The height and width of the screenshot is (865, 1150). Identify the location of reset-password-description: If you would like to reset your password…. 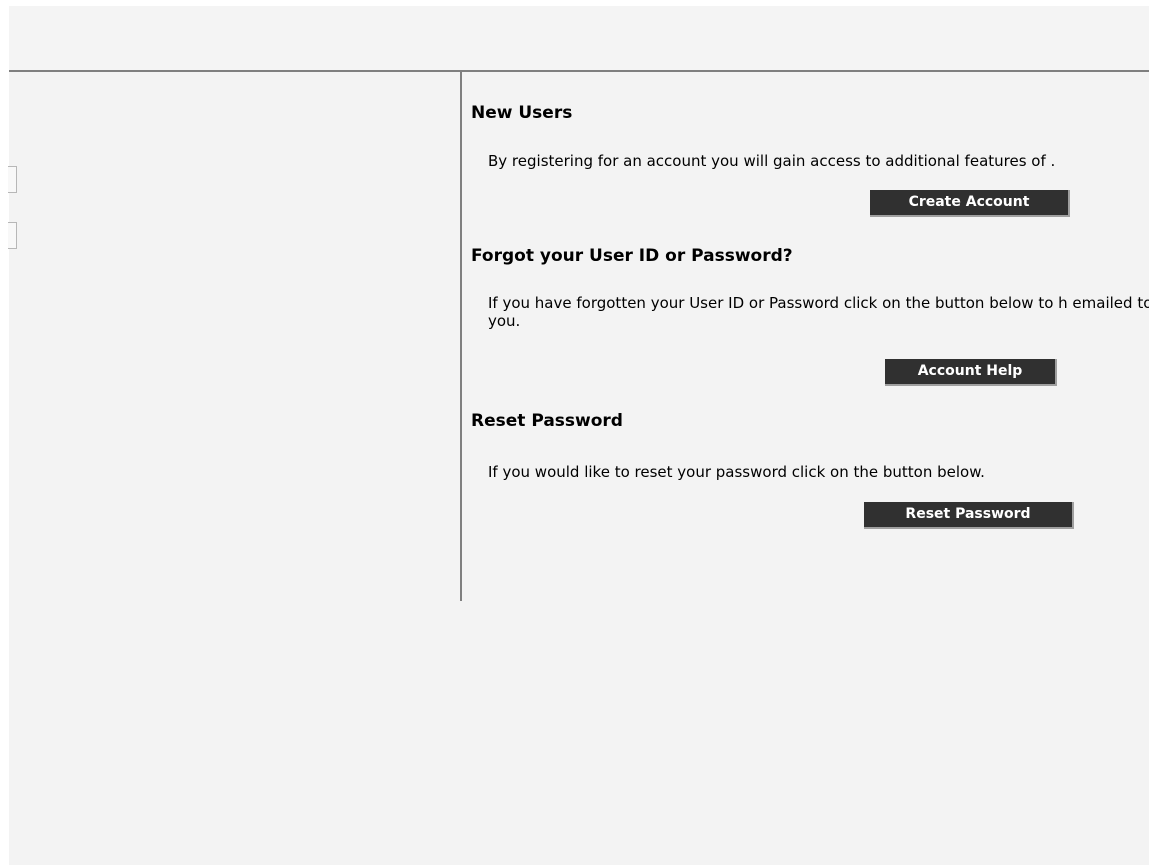
(736, 472).